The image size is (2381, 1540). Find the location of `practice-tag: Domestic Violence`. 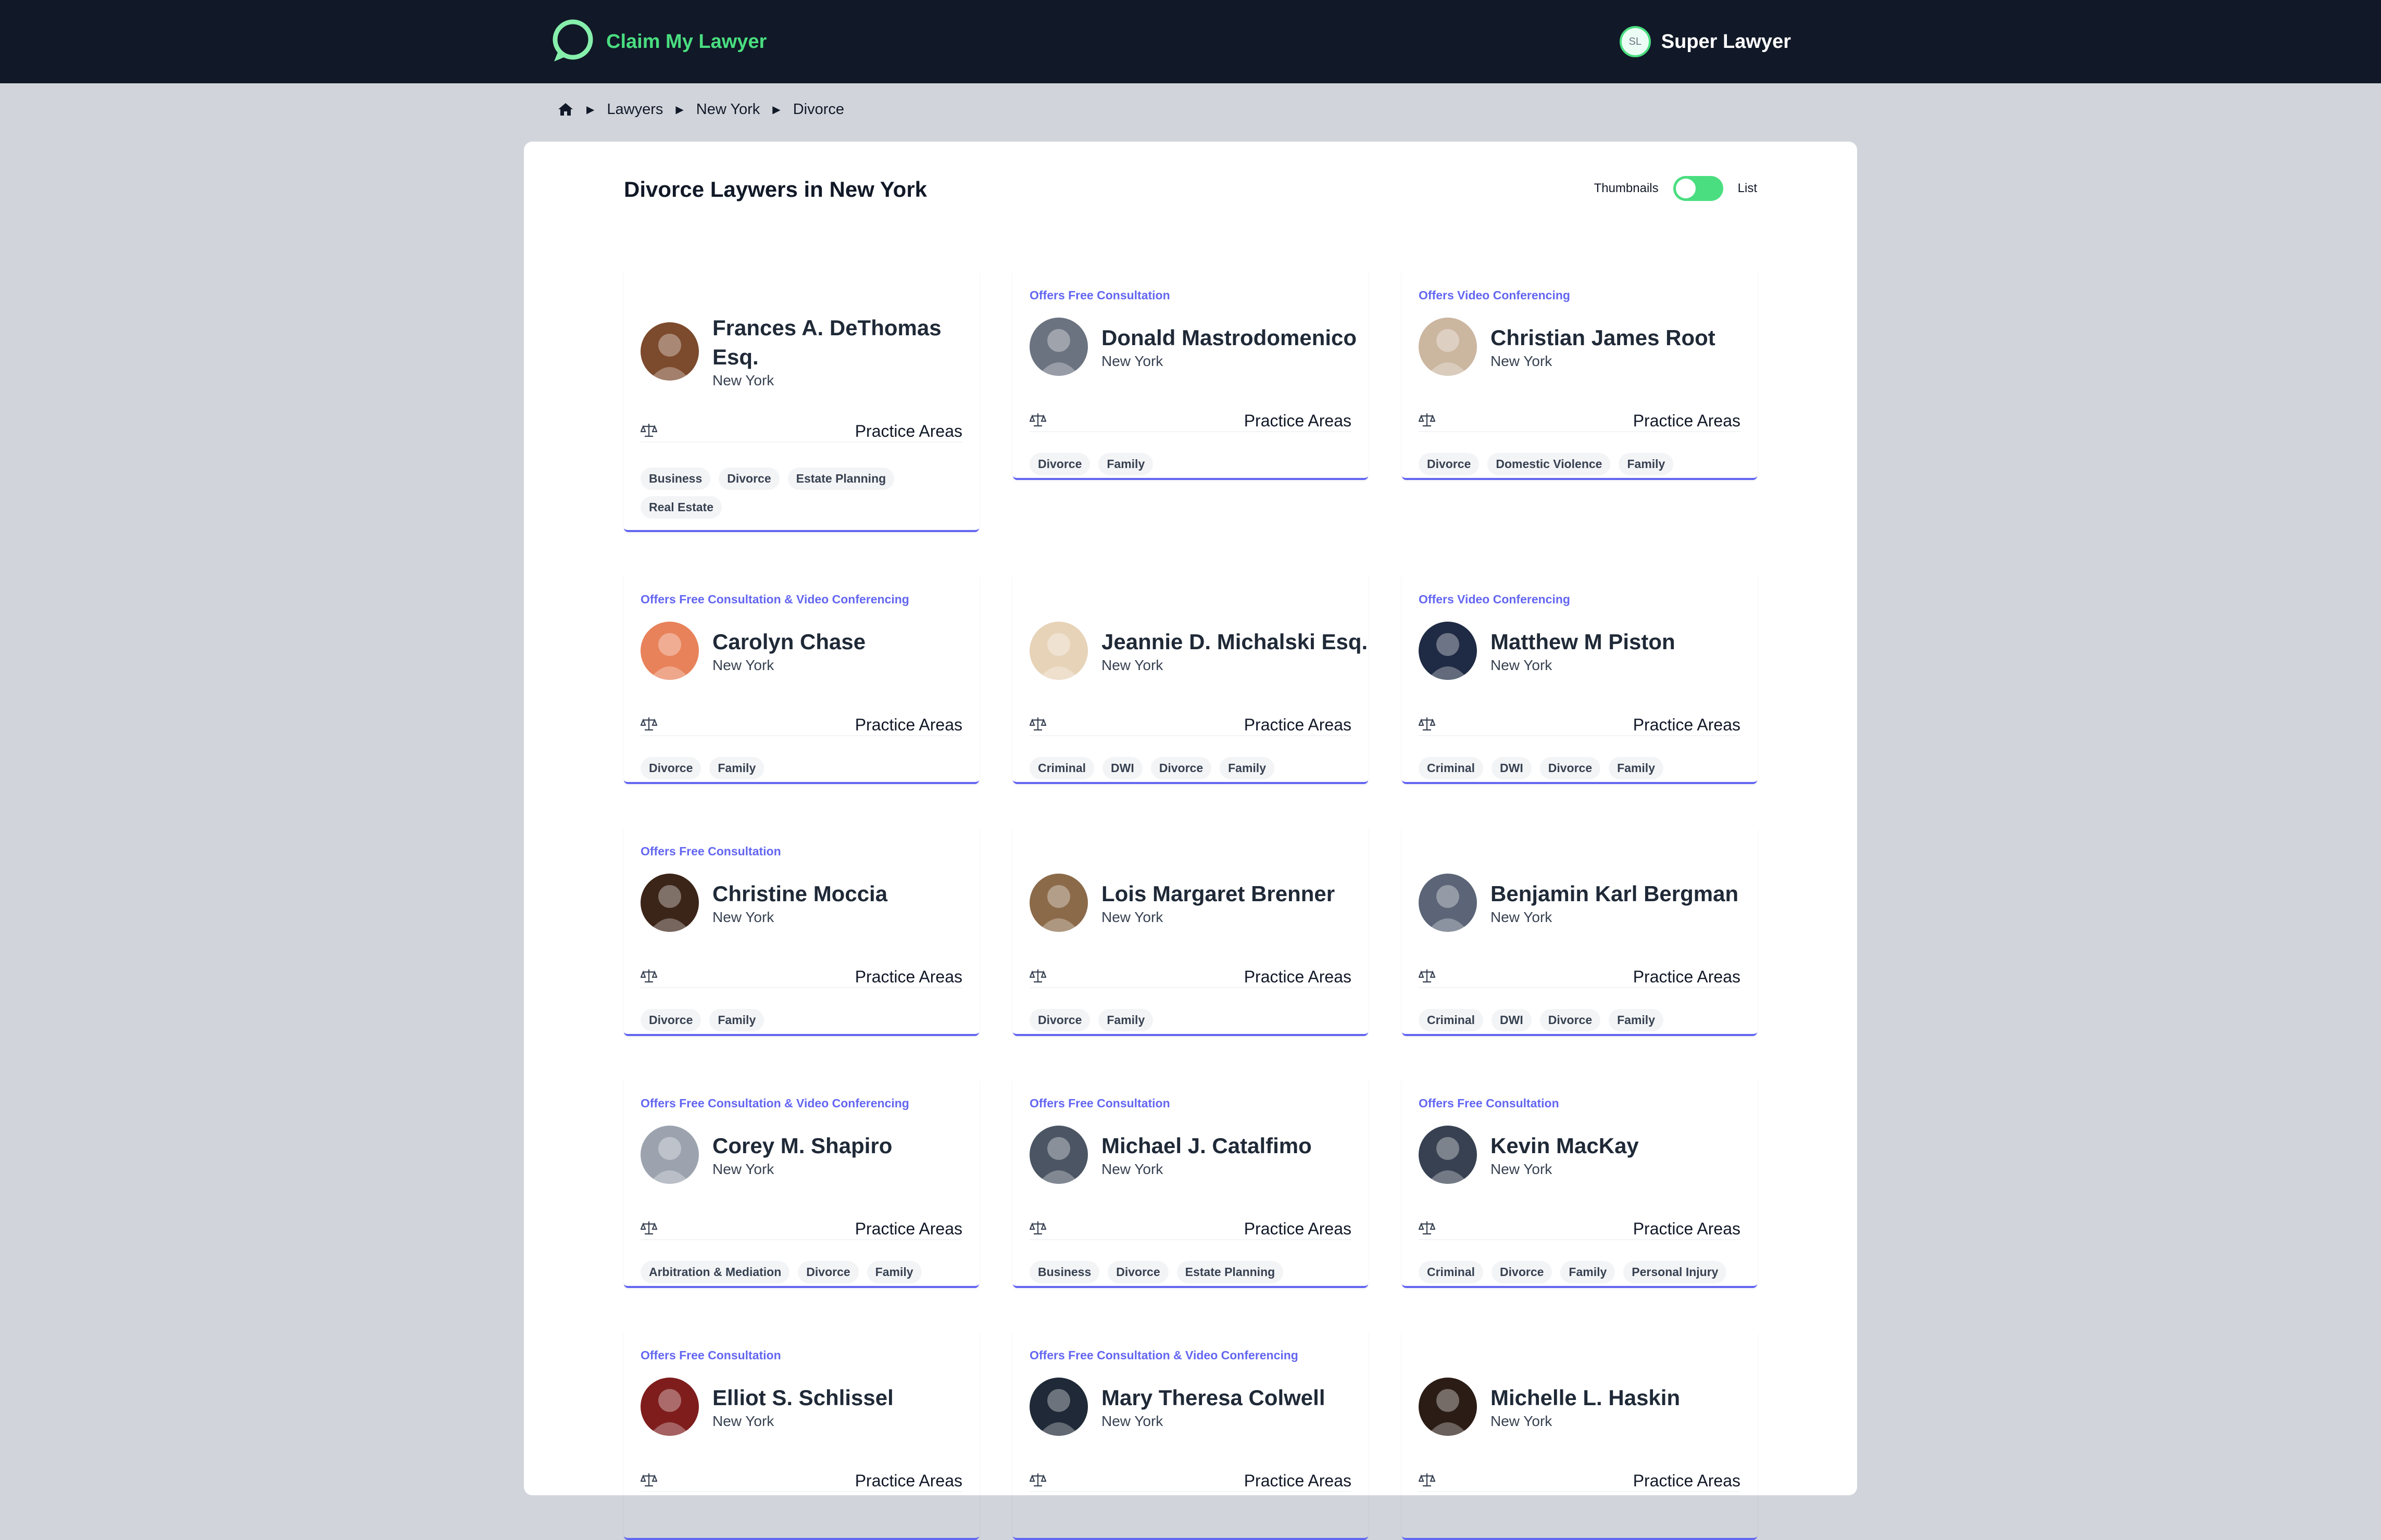

practice-tag: Domestic Violence is located at coordinates (1549, 464).